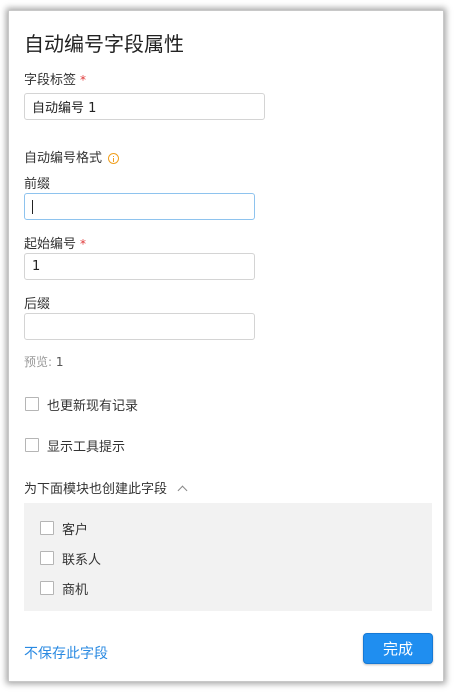 The width and height of the screenshot is (459, 695). I want to click on preview-text: 预览: 1, so click(44, 361).